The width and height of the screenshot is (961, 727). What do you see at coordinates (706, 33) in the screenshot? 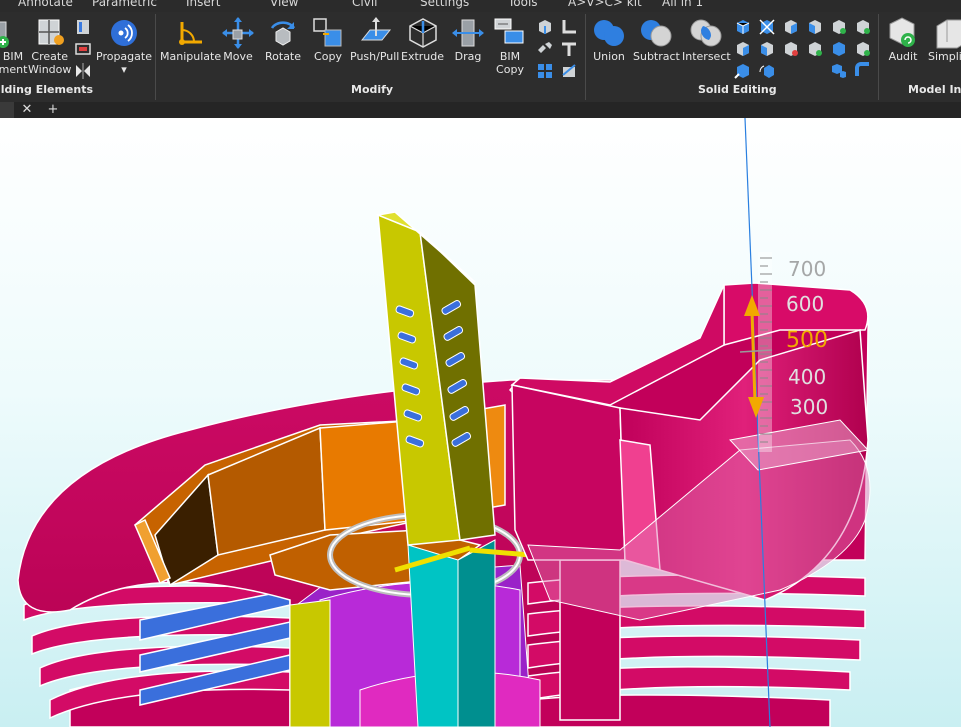
I see `intersect-icon` at bounding box center [706, 33].